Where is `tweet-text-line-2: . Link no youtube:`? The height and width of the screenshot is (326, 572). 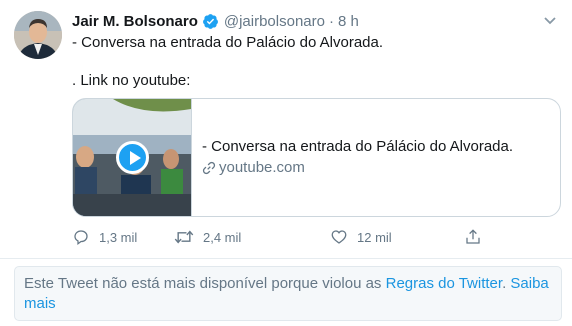
tweet-text-line-2: . Link no youtube: is located at coordinates (131, 80).